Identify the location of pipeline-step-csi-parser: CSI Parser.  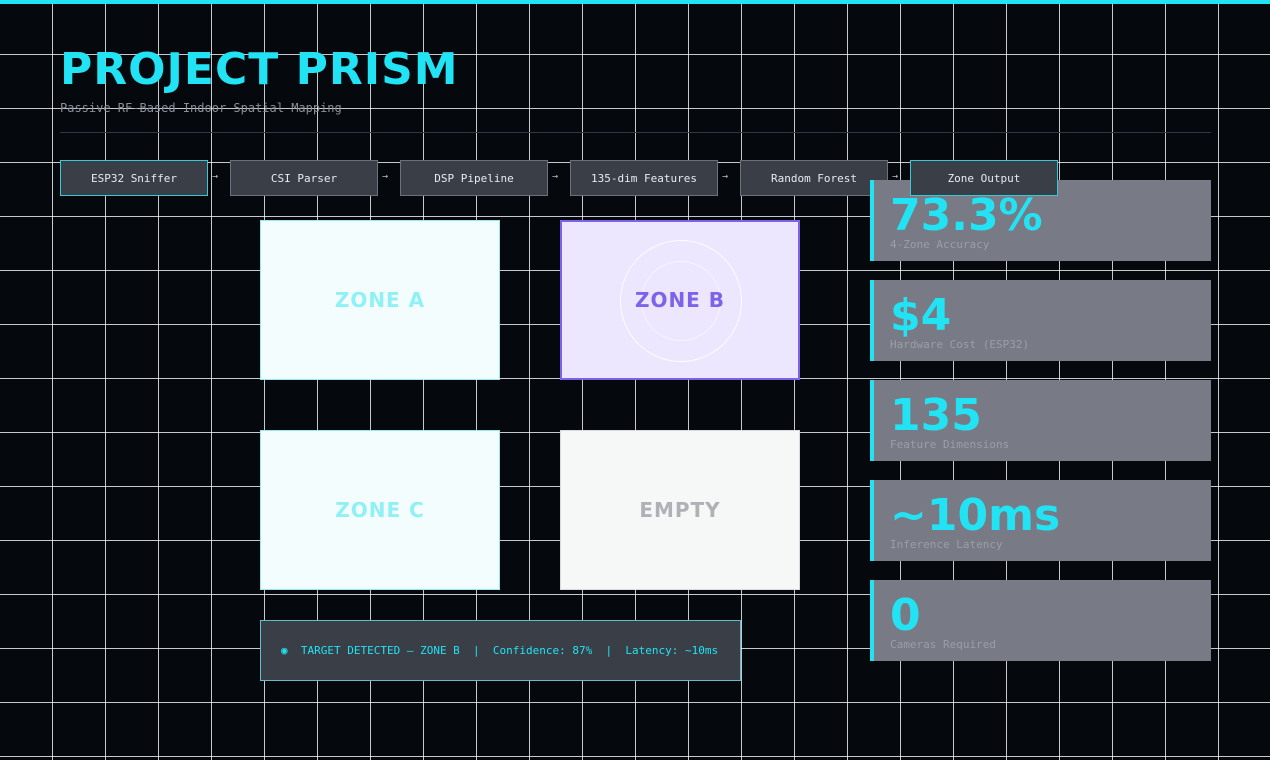
(304, 178).